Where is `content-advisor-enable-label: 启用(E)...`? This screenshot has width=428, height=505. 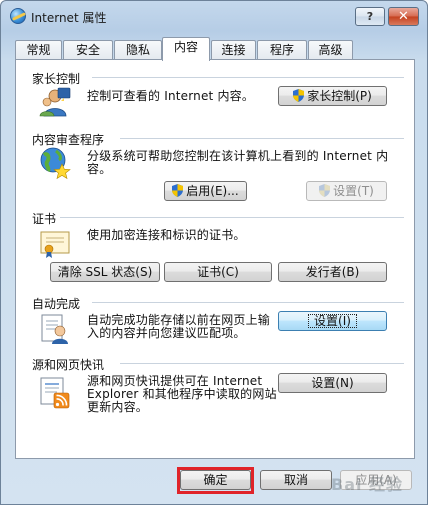
content-advisor-enable-label: 启用(E)... is located at coordinates (212, 191).